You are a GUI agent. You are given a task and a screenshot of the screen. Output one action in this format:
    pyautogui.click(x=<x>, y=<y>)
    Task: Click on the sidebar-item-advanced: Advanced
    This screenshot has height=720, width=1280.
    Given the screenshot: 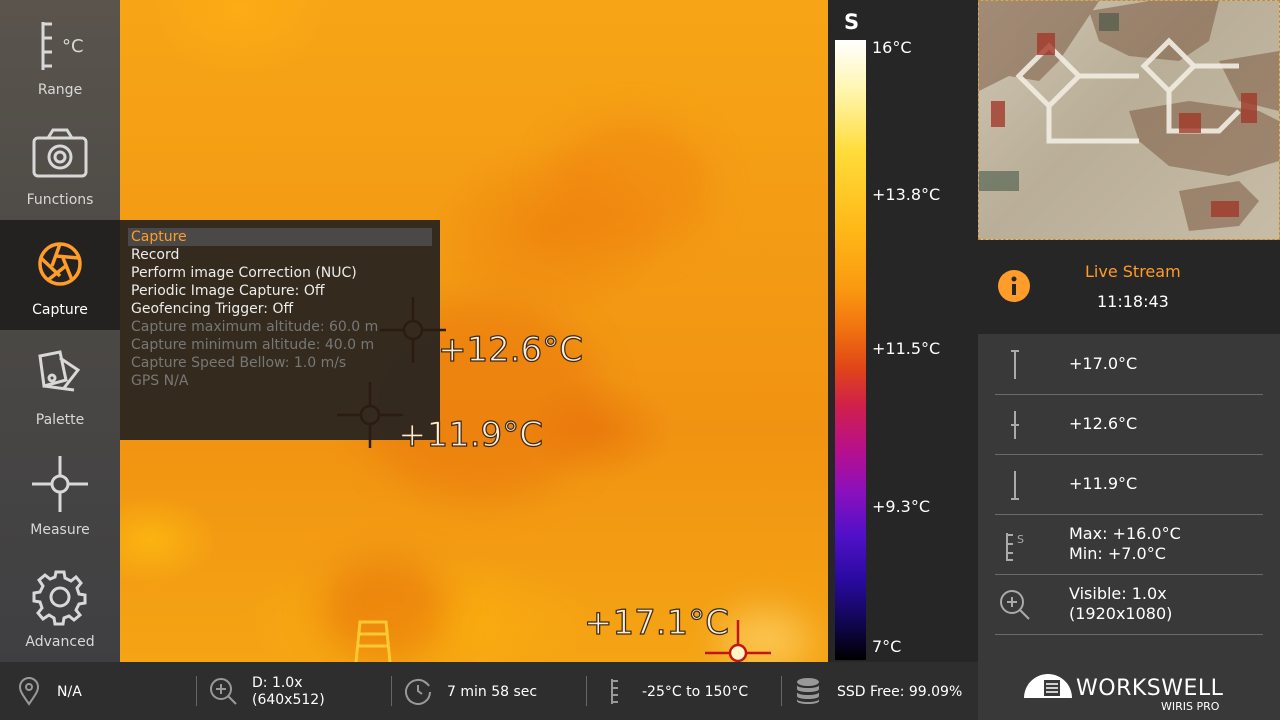 What is the action you would take?
    pyautogui.click(x=60, y=607)
    